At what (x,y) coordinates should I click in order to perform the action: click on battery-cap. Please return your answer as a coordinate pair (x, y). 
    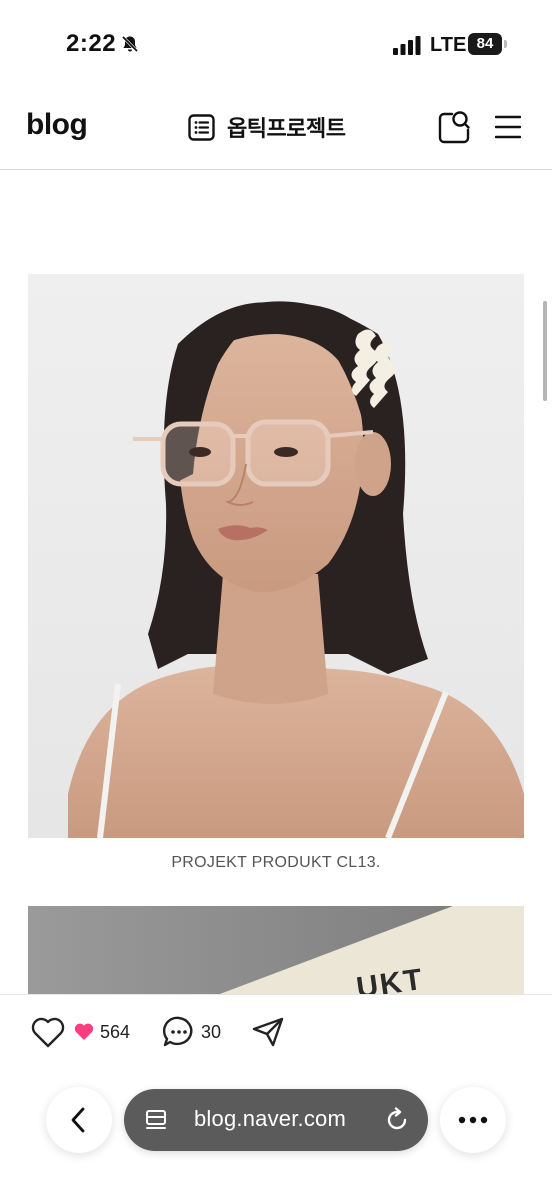
    Looking at the image, I should click on (505, 44).